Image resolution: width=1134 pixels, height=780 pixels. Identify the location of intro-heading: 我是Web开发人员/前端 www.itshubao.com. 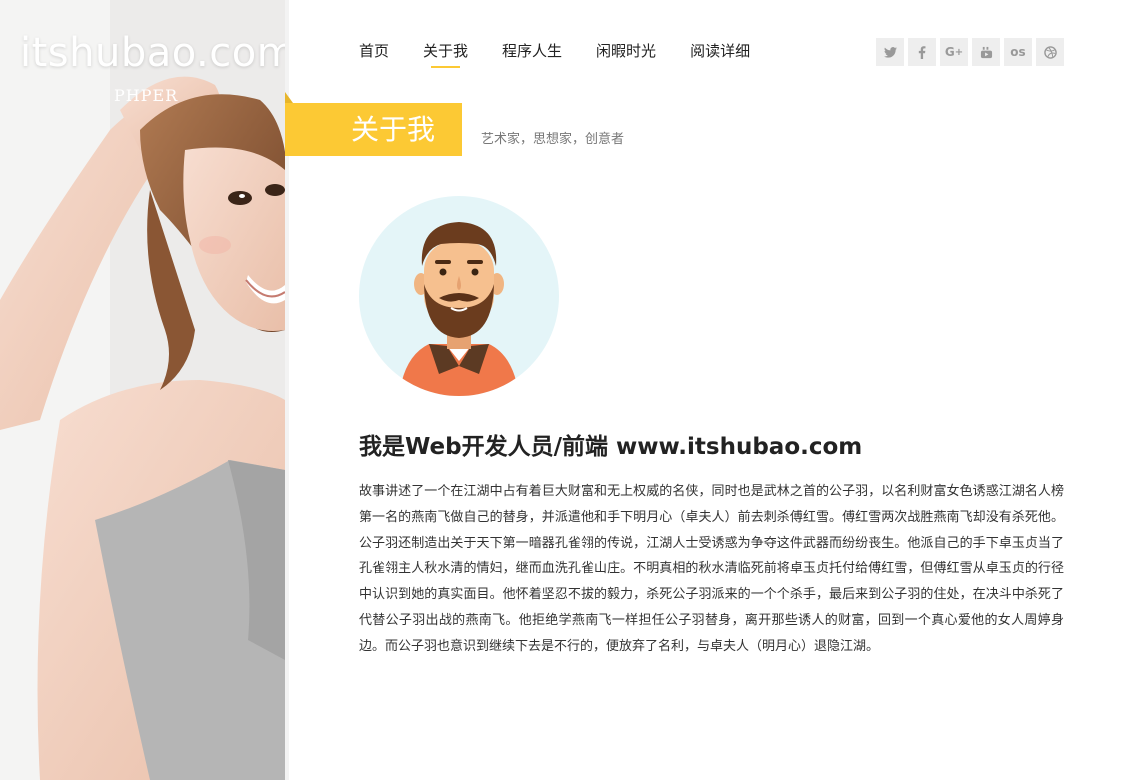
(611, 447).